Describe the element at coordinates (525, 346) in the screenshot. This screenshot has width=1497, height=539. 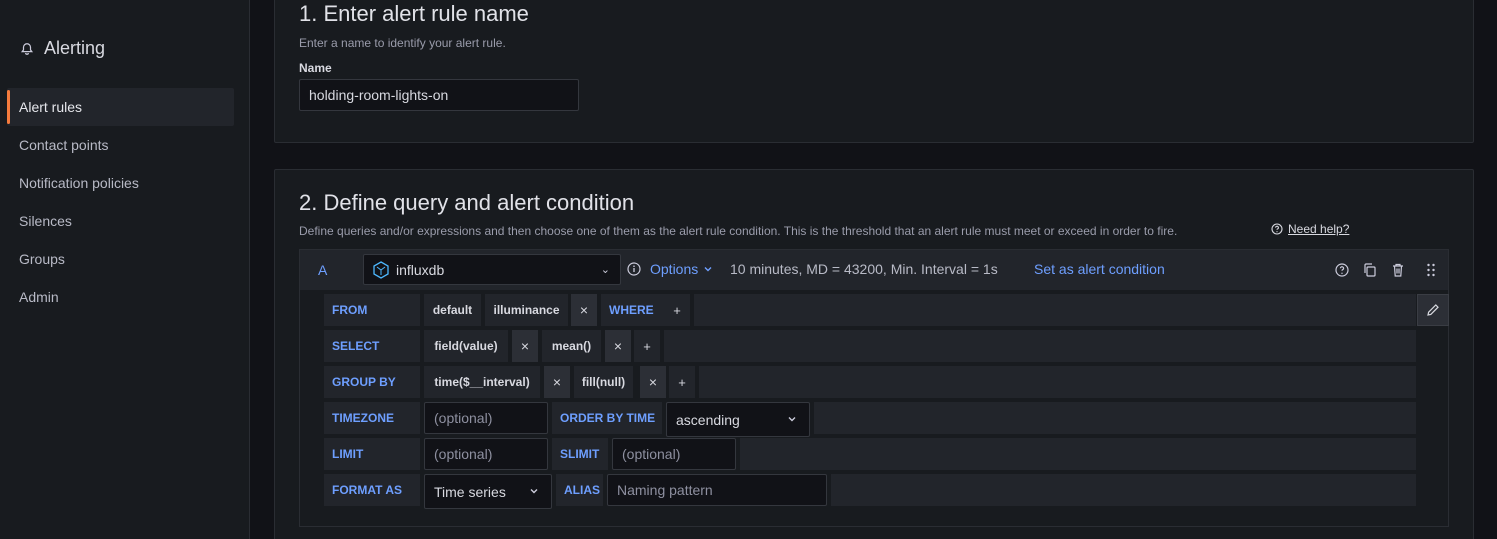
I see `remove-field-button: ×` at that location.